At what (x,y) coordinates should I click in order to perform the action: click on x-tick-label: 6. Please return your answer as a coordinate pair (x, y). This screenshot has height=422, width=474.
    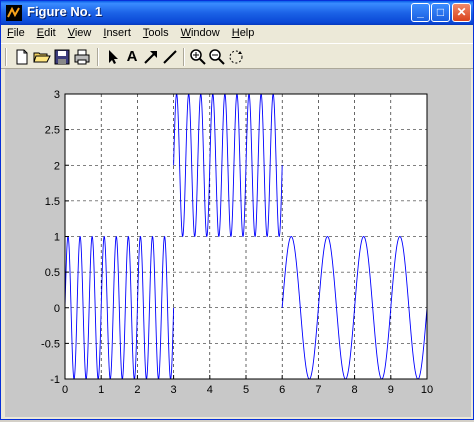
    Looking at the image, I should click on (282, 390).